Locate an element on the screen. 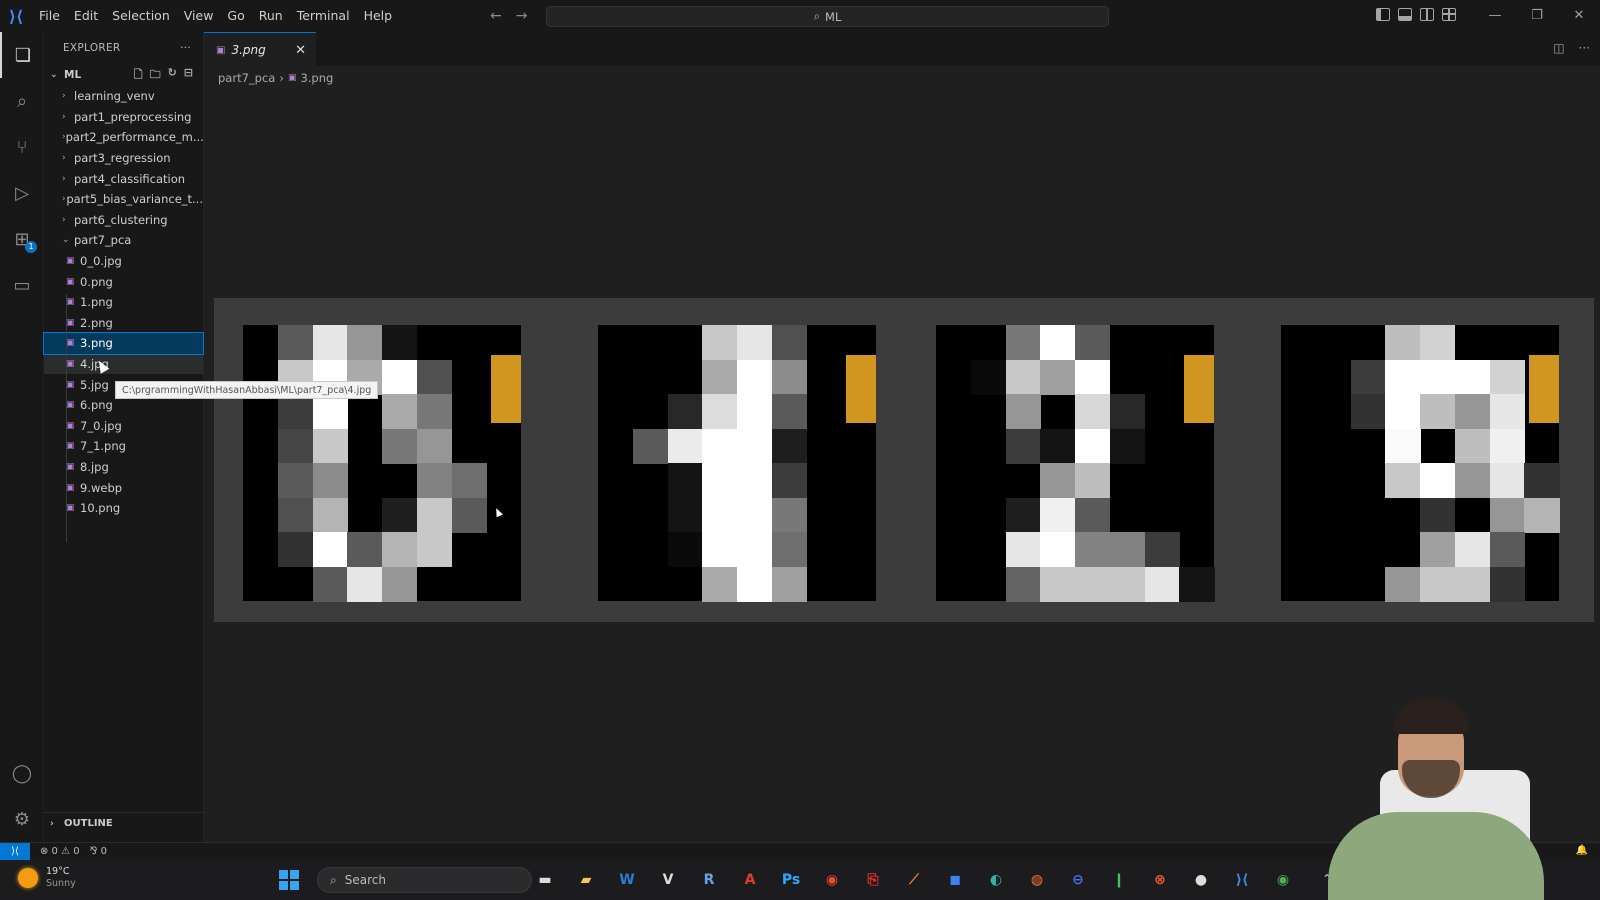 The image size is (1600, 900). accounts-icon: ◯ is located at coordinates (22, 773).